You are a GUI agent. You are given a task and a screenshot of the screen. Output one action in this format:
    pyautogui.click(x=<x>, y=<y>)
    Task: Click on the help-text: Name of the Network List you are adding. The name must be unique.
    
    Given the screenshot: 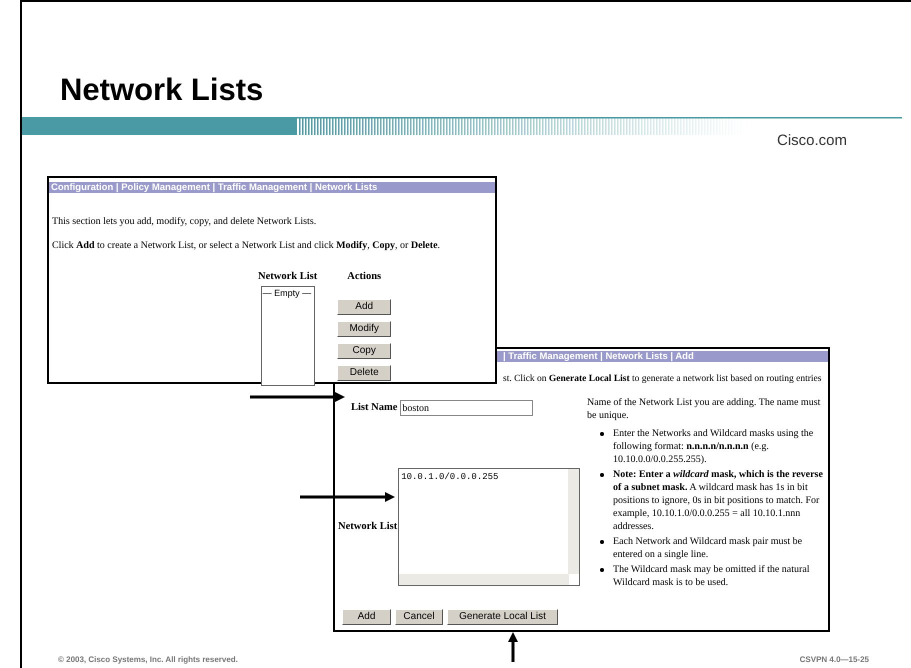 What is the action you would take?
    pyautogui.click(x=704, y=409)
    